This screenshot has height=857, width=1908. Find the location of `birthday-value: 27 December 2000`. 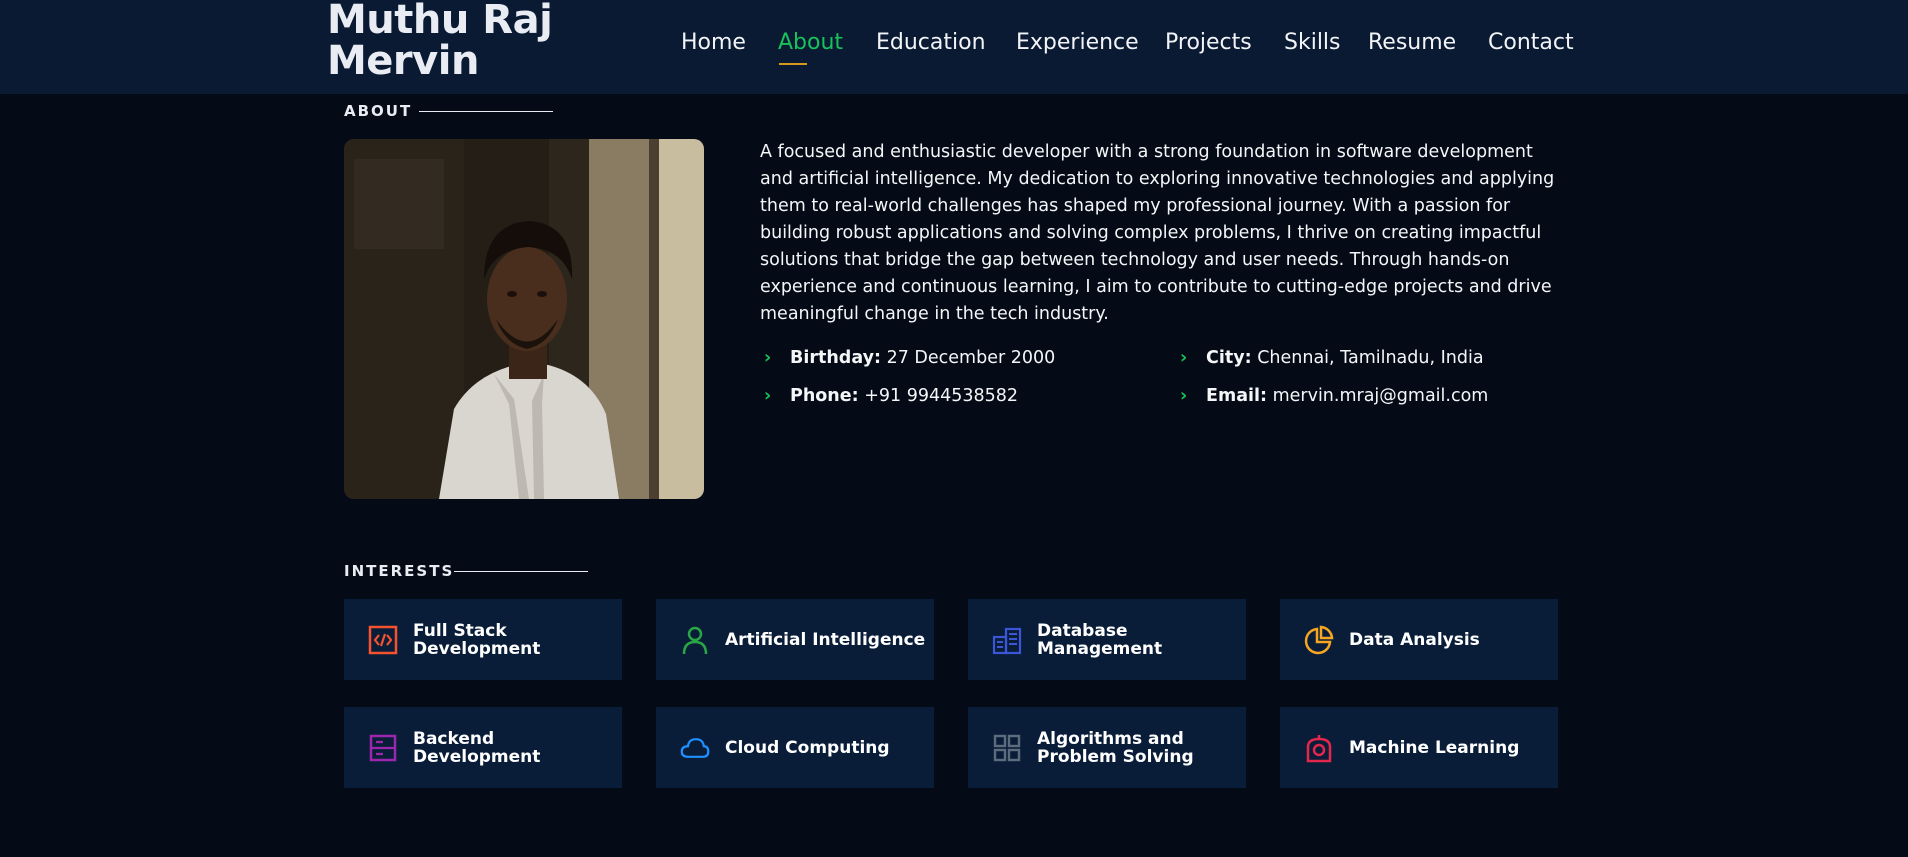

birthday-value: 27 December 2000 is located at coordinates (971, 358).